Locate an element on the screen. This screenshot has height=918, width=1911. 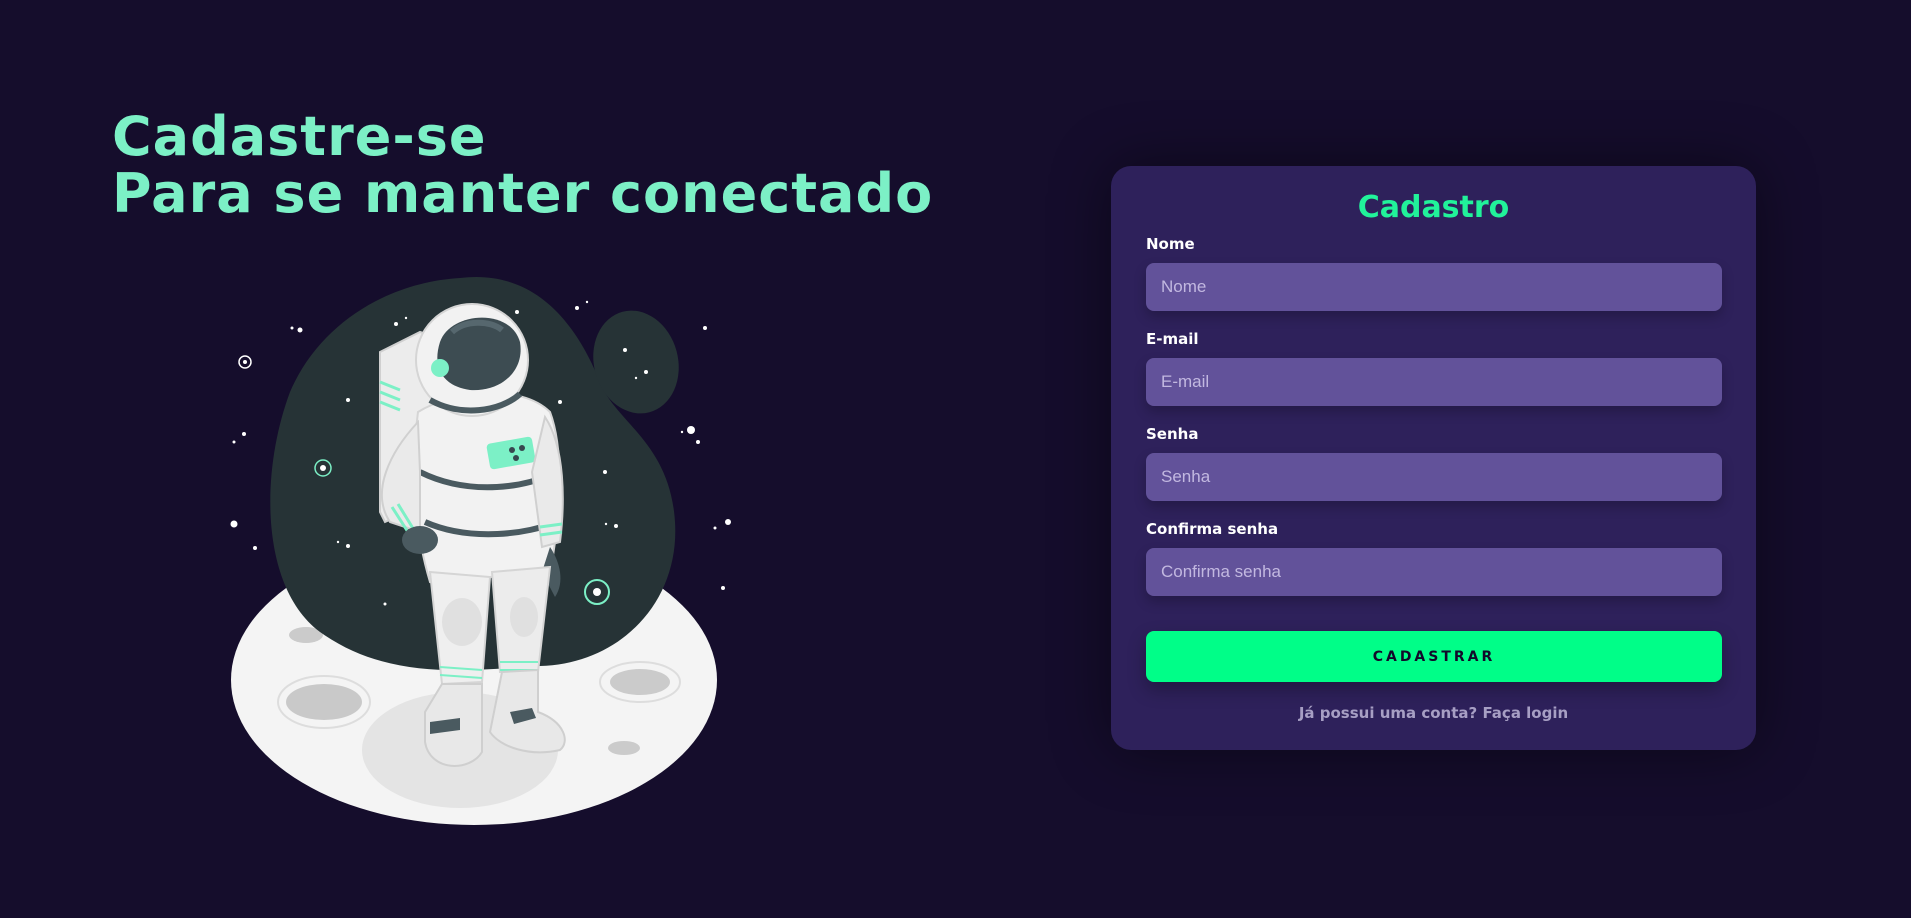
confirm-password-label: Confirma senha is located at coordinates (1212, 529).